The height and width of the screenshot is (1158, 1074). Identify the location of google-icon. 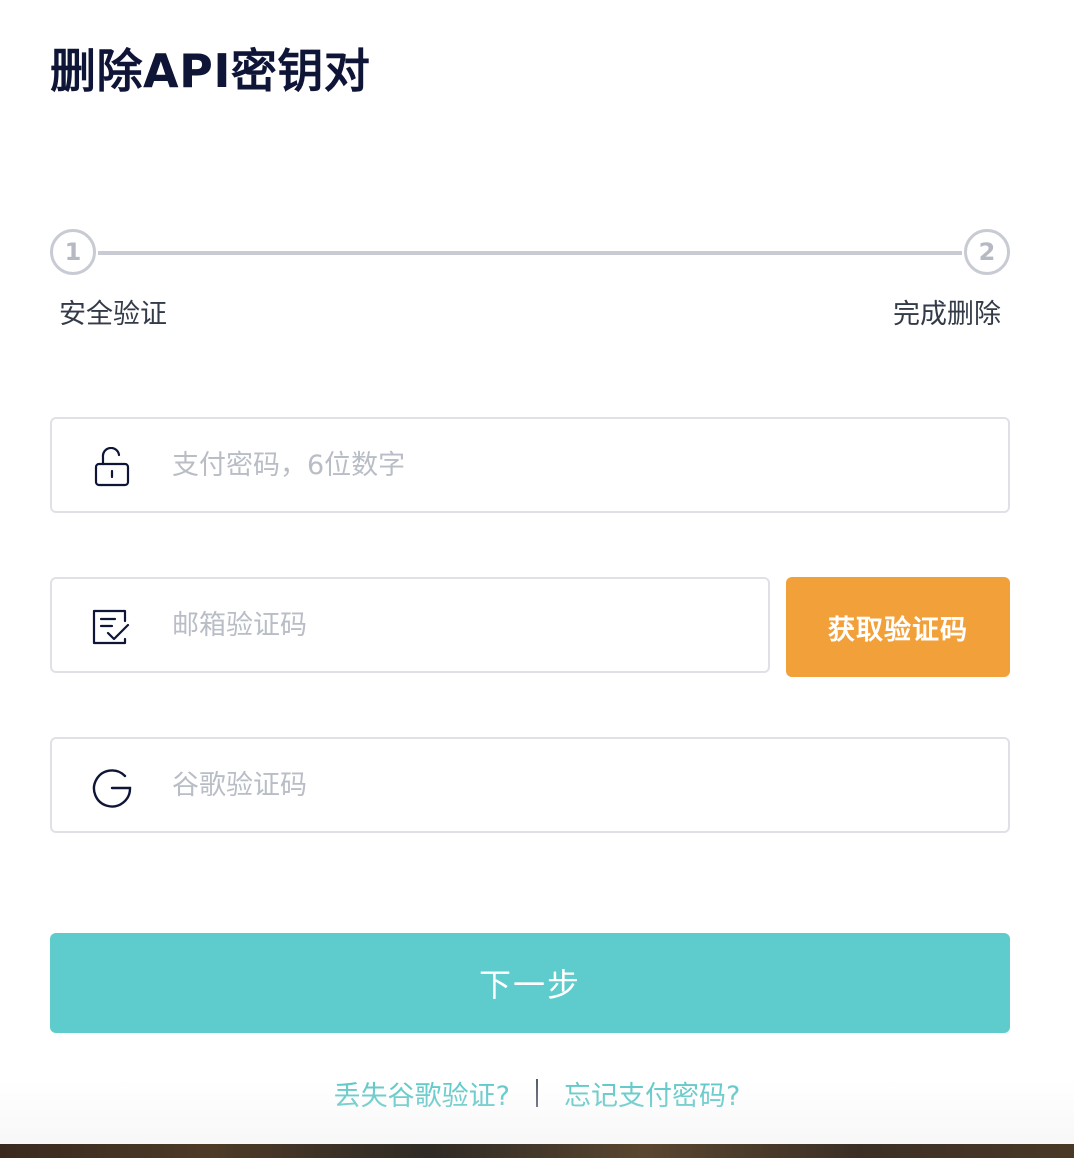
(112, 787).